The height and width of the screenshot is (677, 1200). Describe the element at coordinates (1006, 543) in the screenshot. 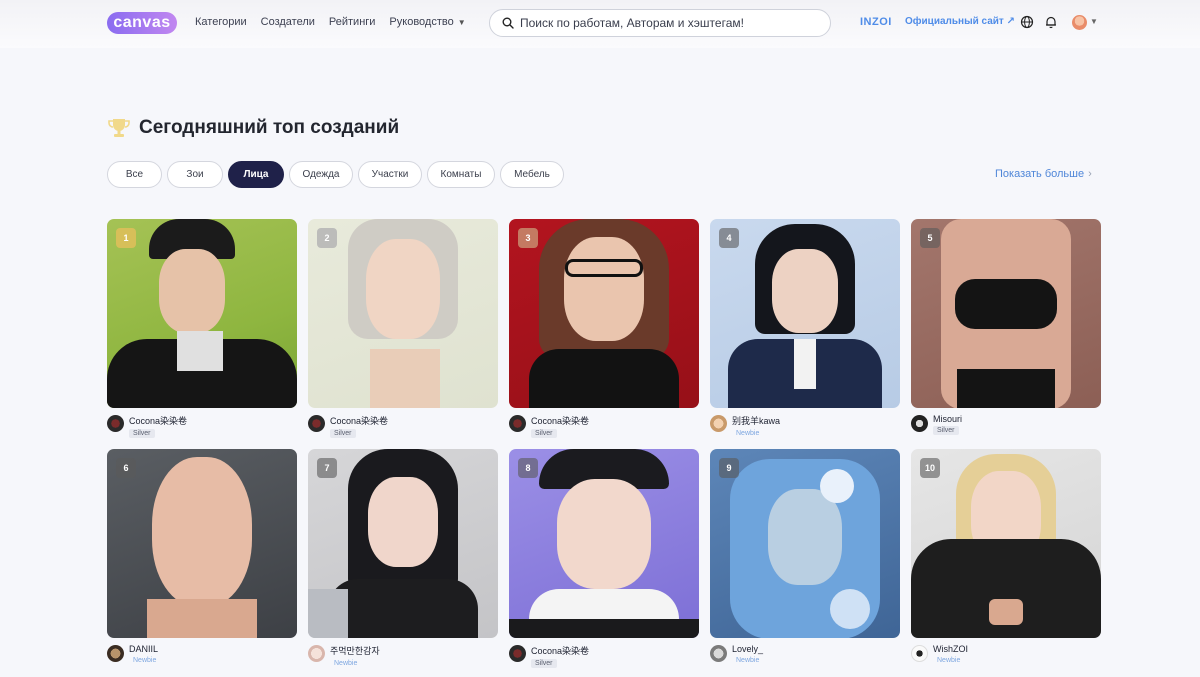

I see `creation-thumbnail: 10` at that location.